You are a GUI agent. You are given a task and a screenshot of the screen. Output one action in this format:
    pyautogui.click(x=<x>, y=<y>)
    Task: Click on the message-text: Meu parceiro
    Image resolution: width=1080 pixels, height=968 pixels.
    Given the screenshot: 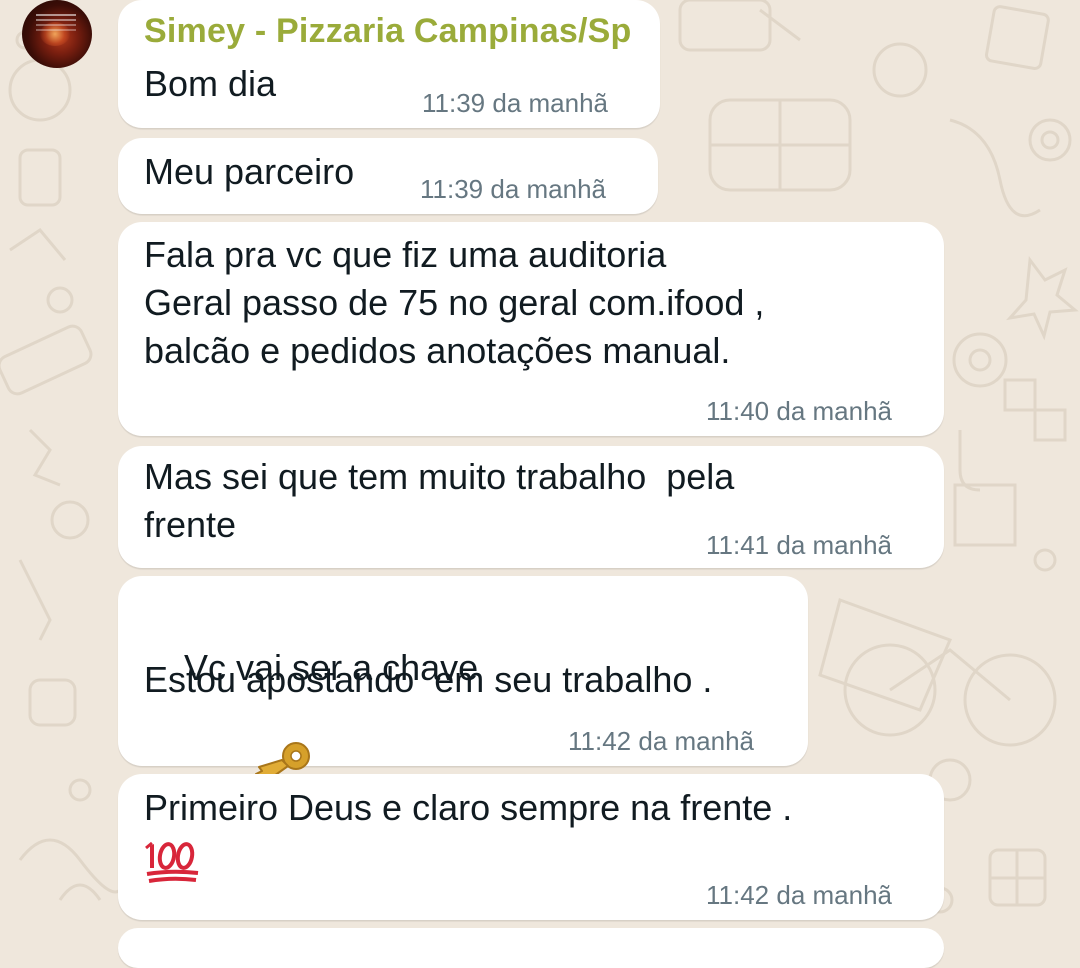 What is the action you would take?
    pyautogui.click(x=249, y=171)
    